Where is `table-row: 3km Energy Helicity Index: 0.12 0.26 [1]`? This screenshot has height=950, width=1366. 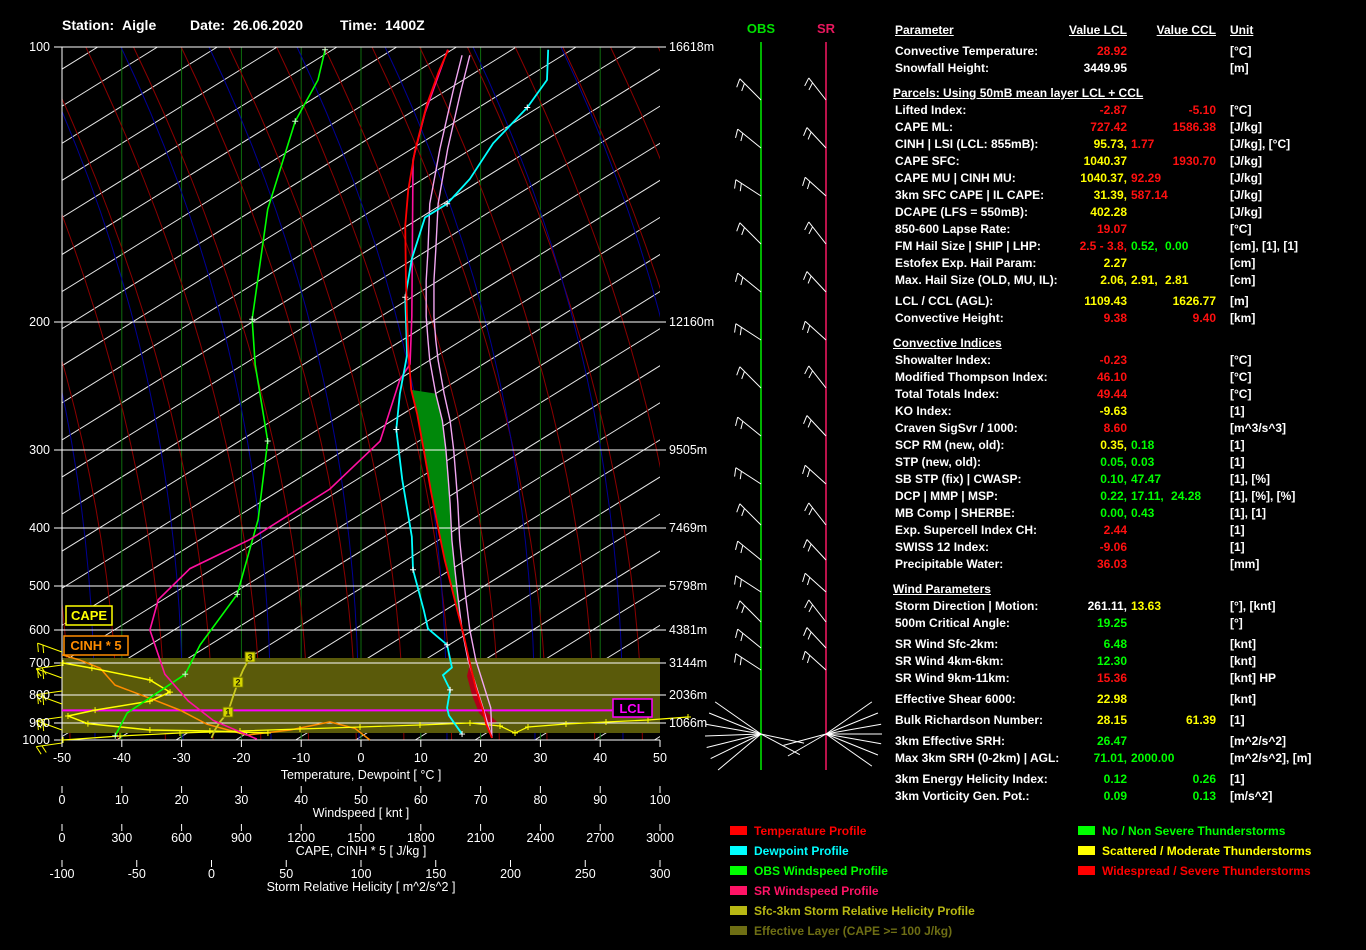 table-row: 3km Energy Helicity Index: 0.12 0.26 [1] is located at coordinates (1070, 779).